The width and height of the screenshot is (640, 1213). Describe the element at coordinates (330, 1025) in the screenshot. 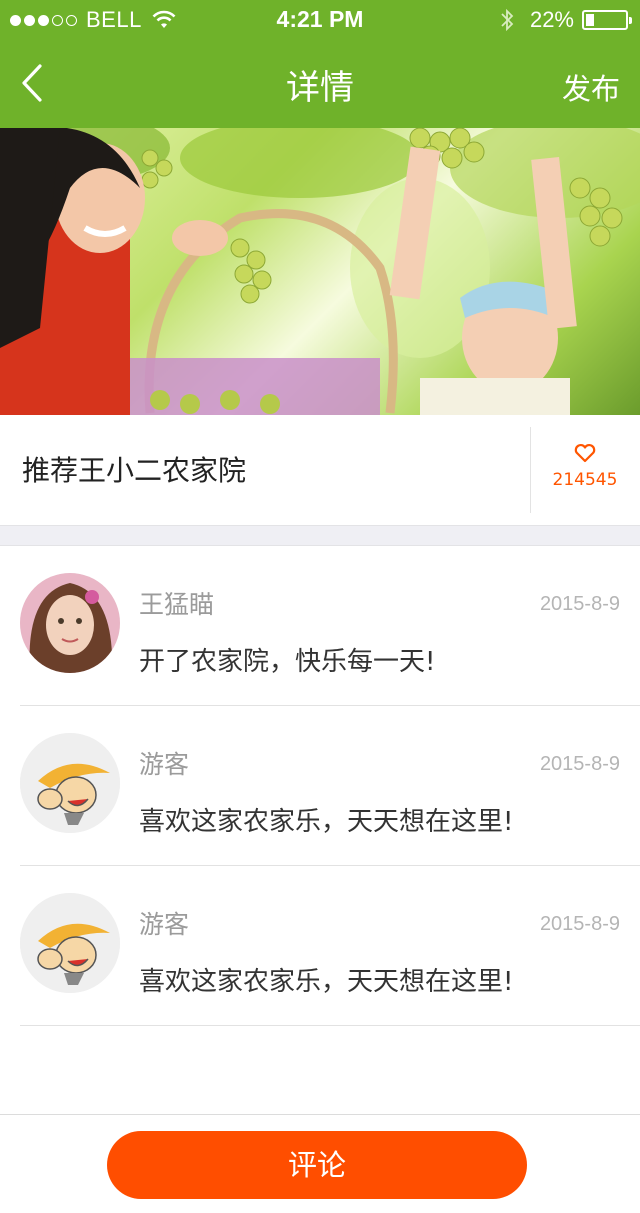

I see `divider` at that location.